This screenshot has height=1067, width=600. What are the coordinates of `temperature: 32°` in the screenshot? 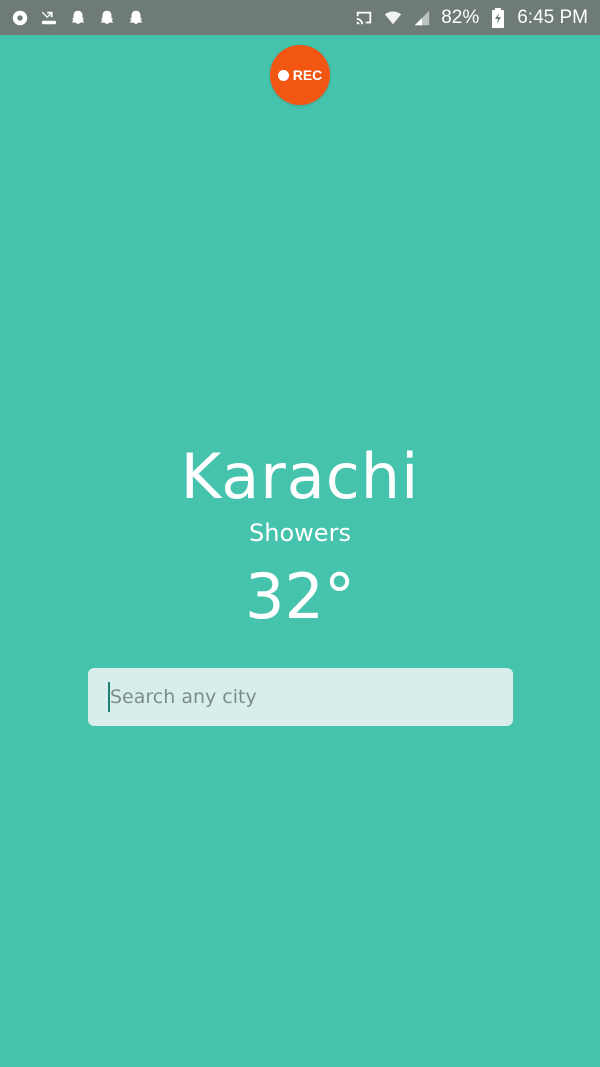 It's located at (300, 596).